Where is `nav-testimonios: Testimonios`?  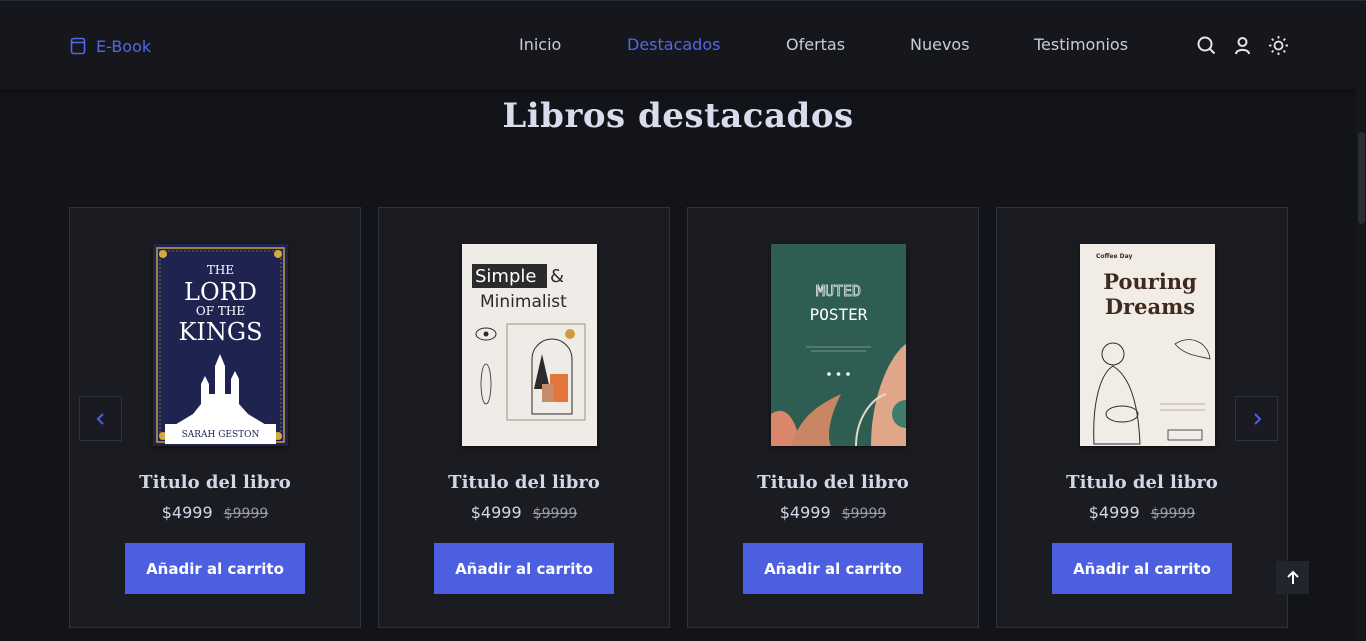
nav-testimonios: Testimonios is located at coordinates (1081, 44).